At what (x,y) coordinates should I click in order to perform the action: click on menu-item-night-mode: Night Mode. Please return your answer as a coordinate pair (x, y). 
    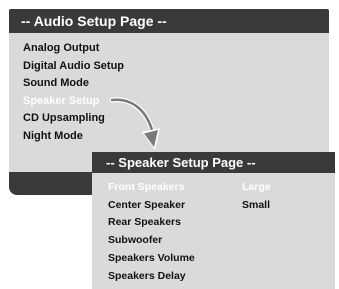
    Looking at the image, I should click on (176, 137).